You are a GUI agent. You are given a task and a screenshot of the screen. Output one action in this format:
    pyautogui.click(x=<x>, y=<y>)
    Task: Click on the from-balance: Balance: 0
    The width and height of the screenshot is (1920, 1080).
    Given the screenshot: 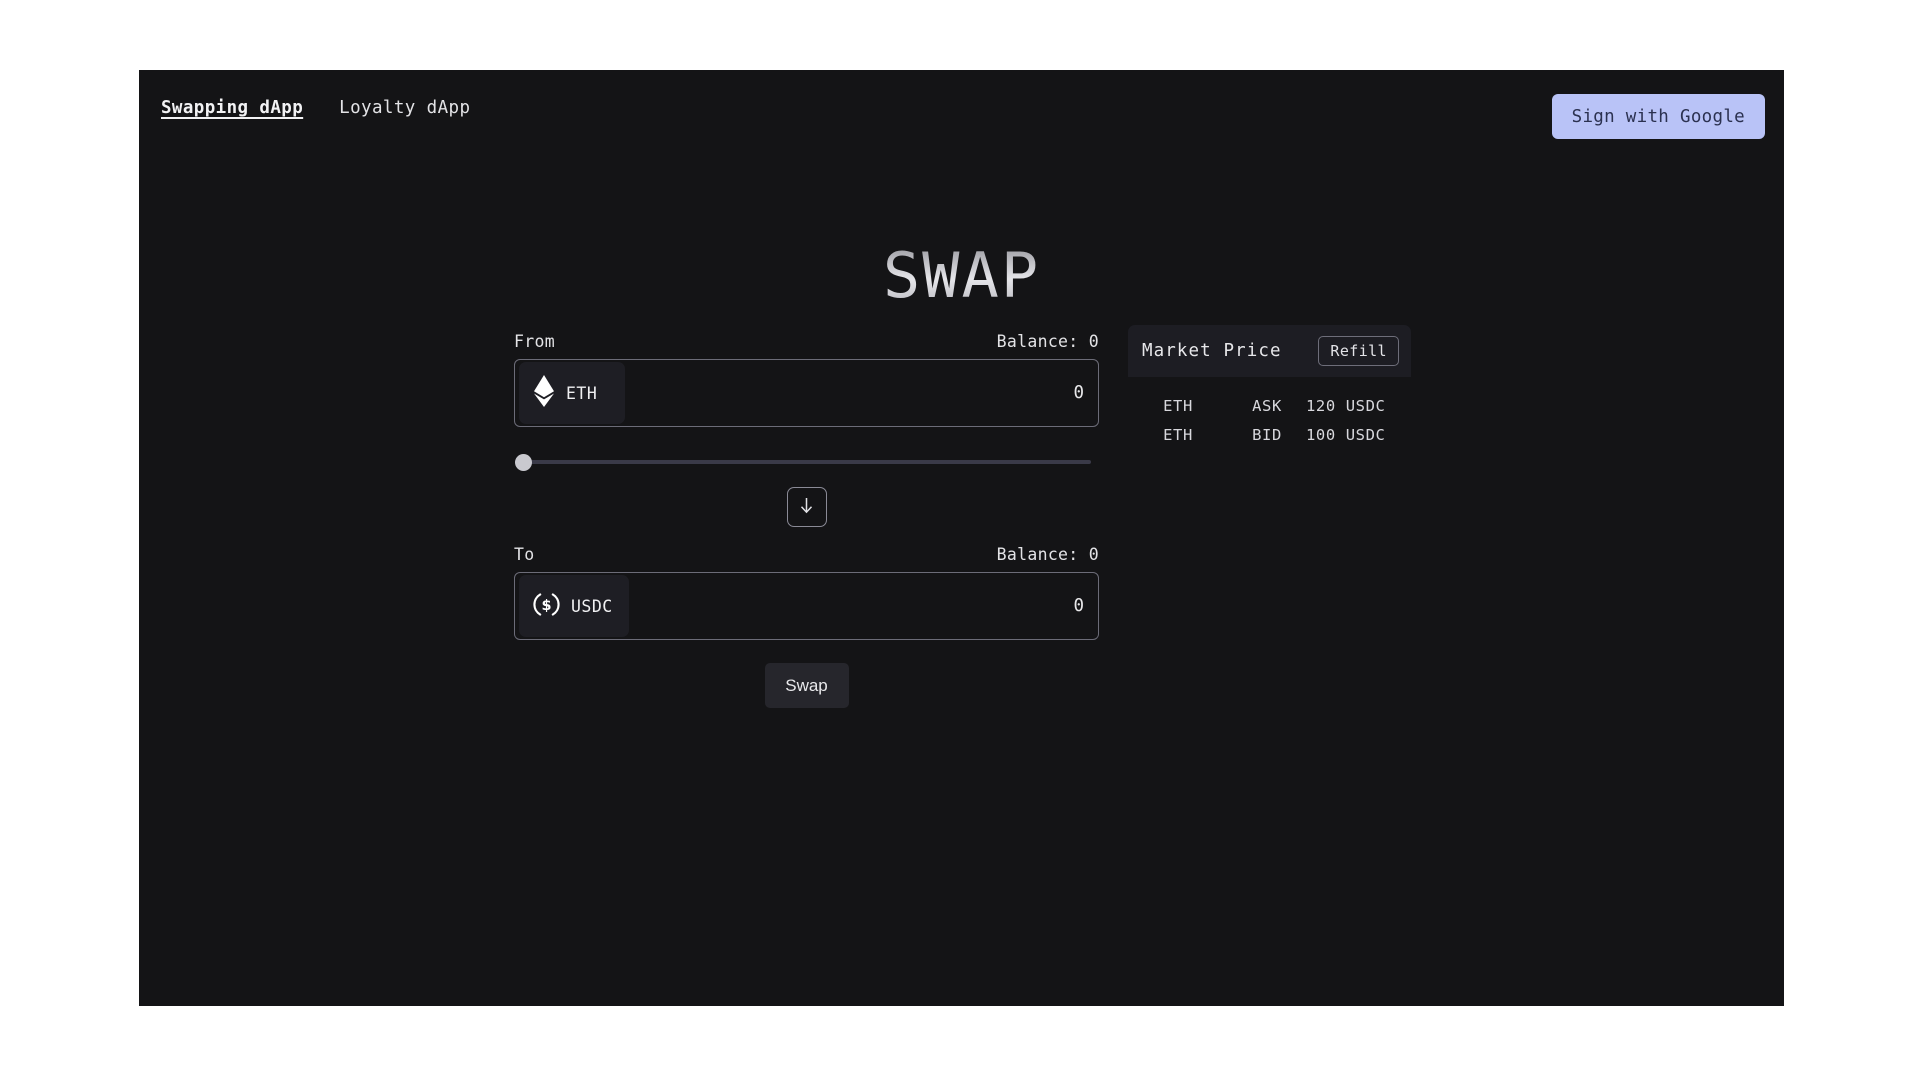 What is the action you would take?
    pyautogui.click(x=1047, y=341)
    